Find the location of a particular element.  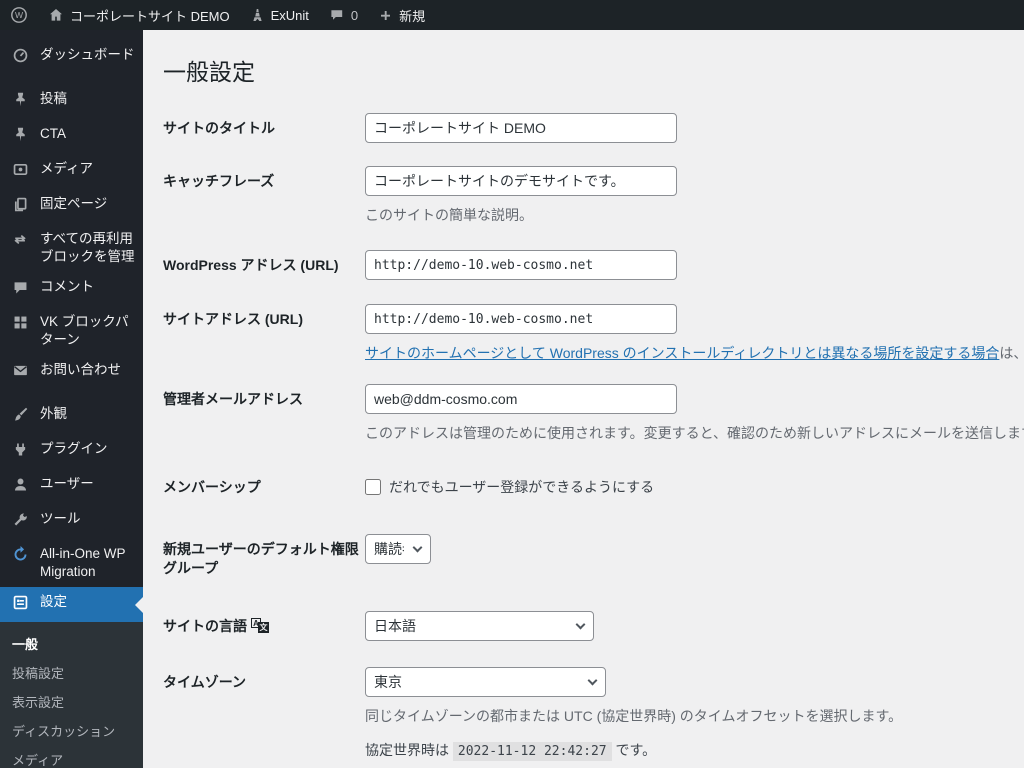

sidebar-item-label: 固定ページ is located at coordinates (74, 203).